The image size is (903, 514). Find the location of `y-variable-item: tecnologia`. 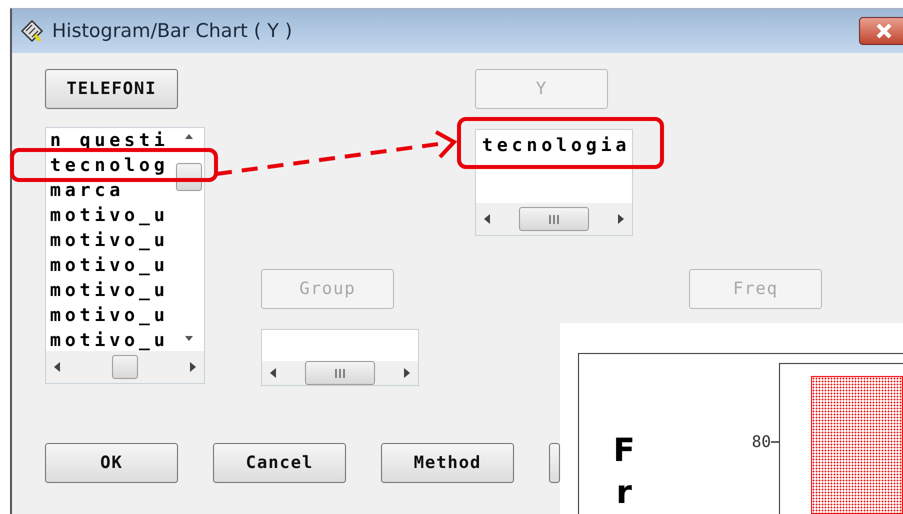

y-variable-item: tecnologia is located at coordinates (556, 145).